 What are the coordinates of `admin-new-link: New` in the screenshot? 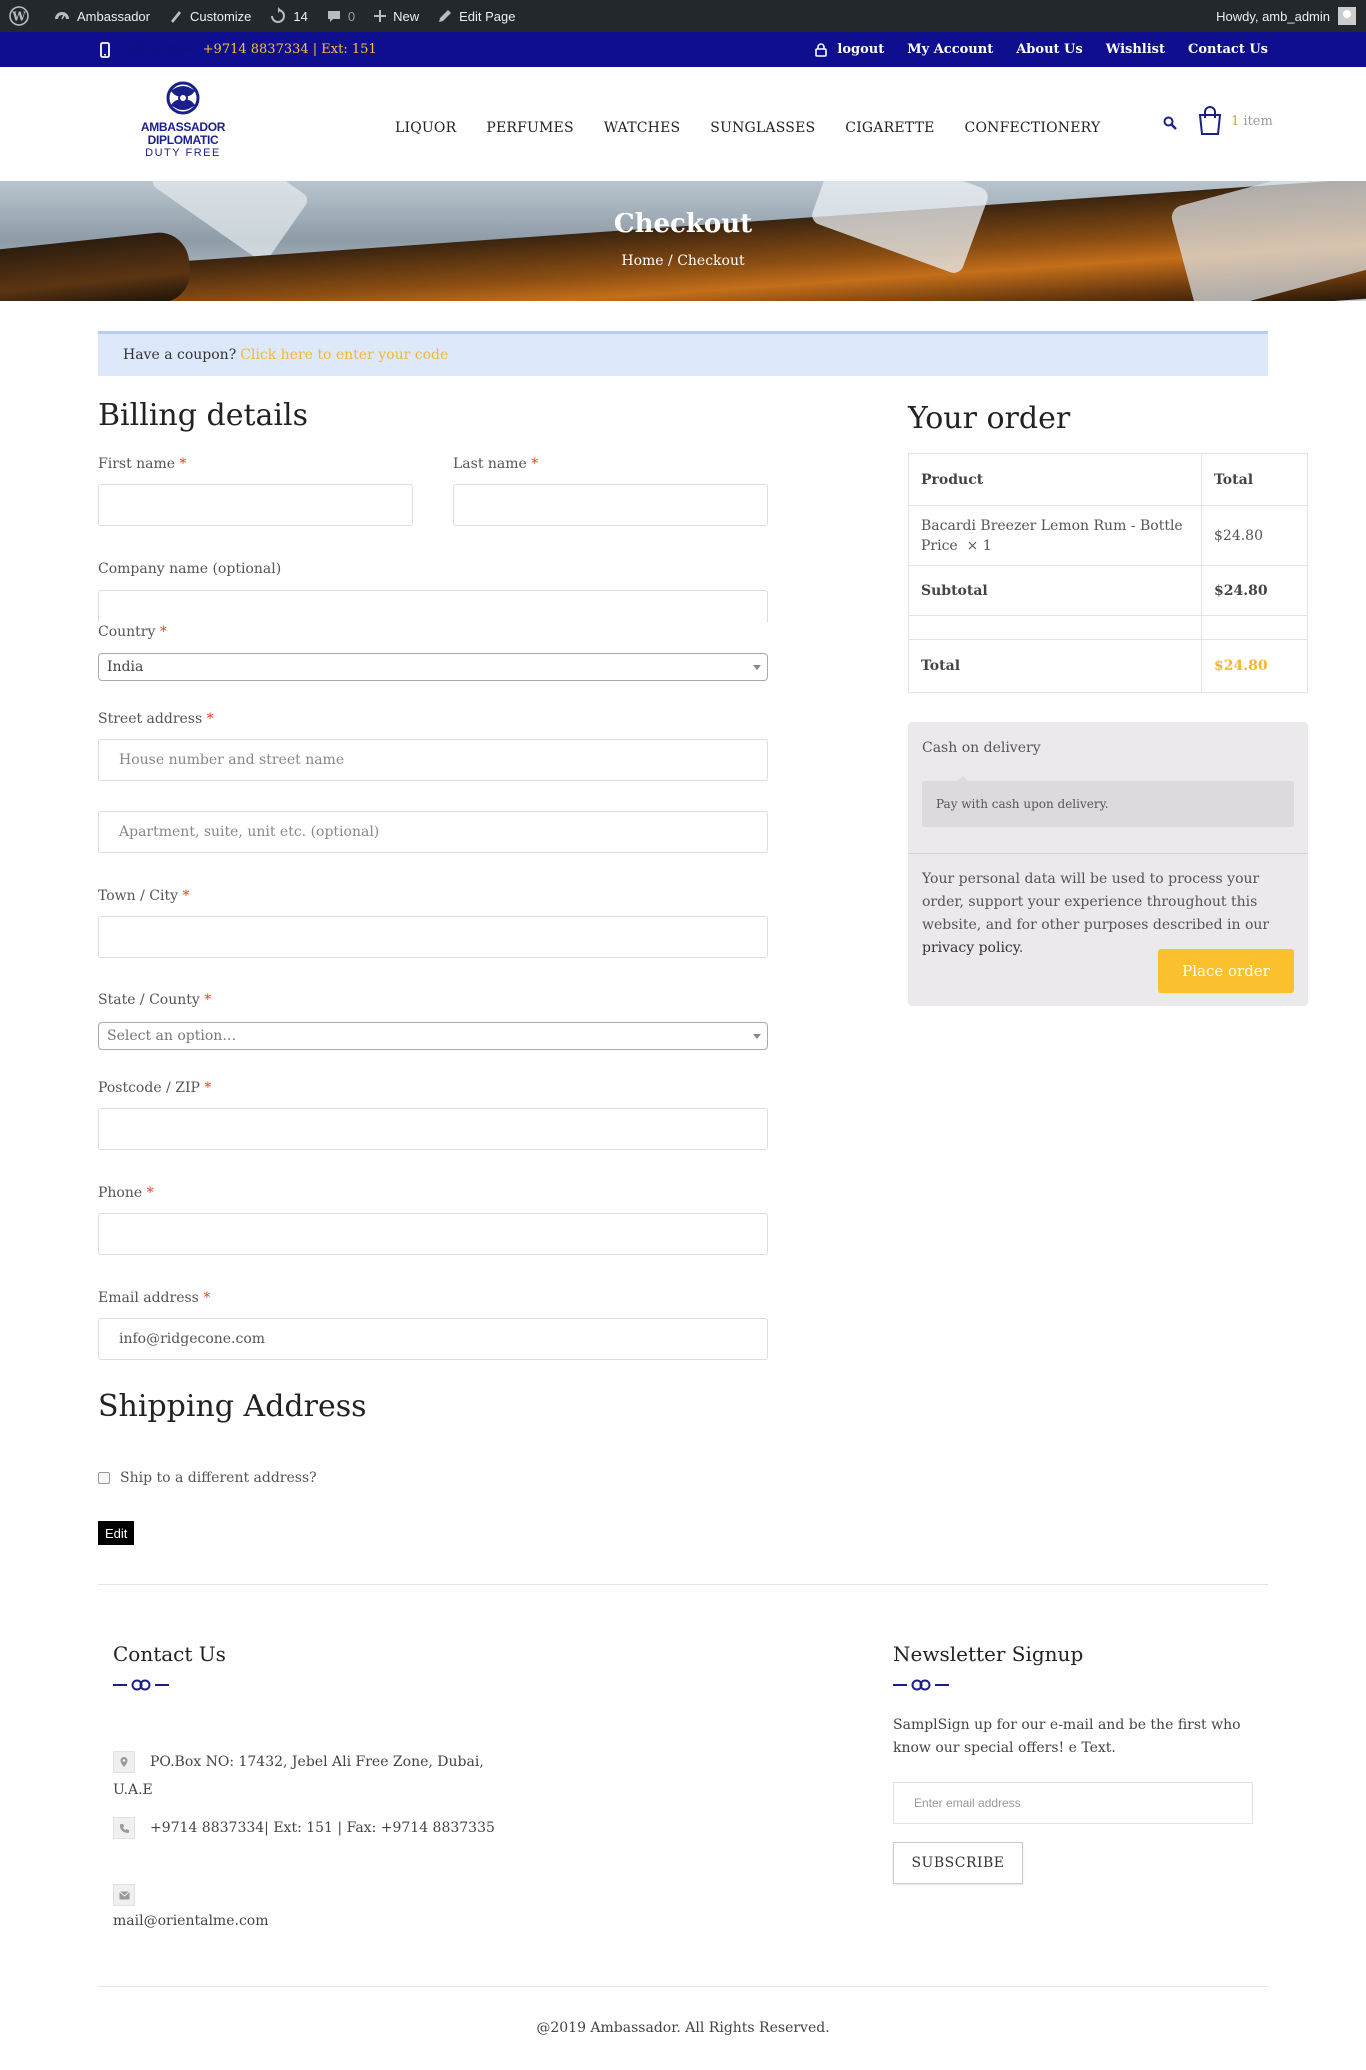 It's located at (396, 16).